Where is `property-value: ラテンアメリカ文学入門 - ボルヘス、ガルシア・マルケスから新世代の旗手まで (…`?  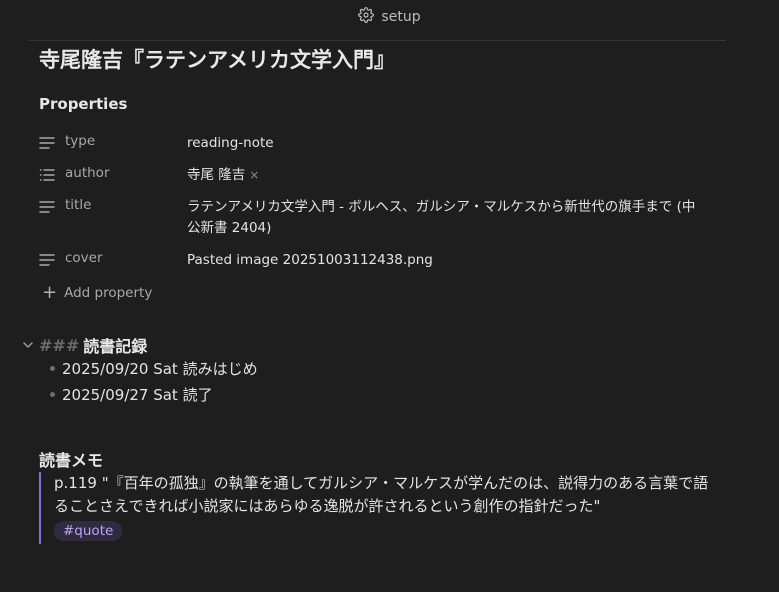
property-value: ラテンアメリカ文学入門 - ボルヘス、ガルシア・マルケスから新世代の旗手まで (… is located at coordinates (444, 218).